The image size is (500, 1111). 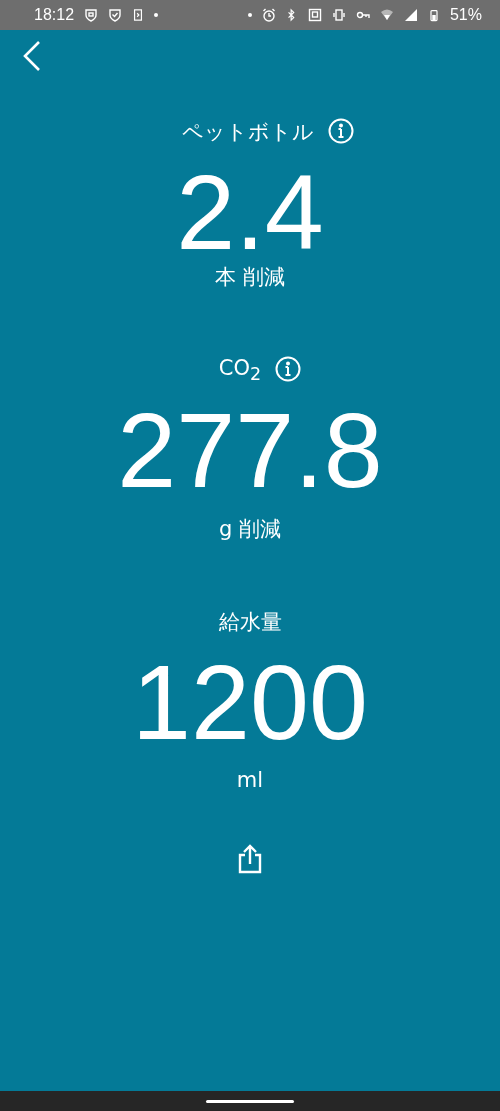 I want to click on bluetooth-icon, so click(x=291, y=15).